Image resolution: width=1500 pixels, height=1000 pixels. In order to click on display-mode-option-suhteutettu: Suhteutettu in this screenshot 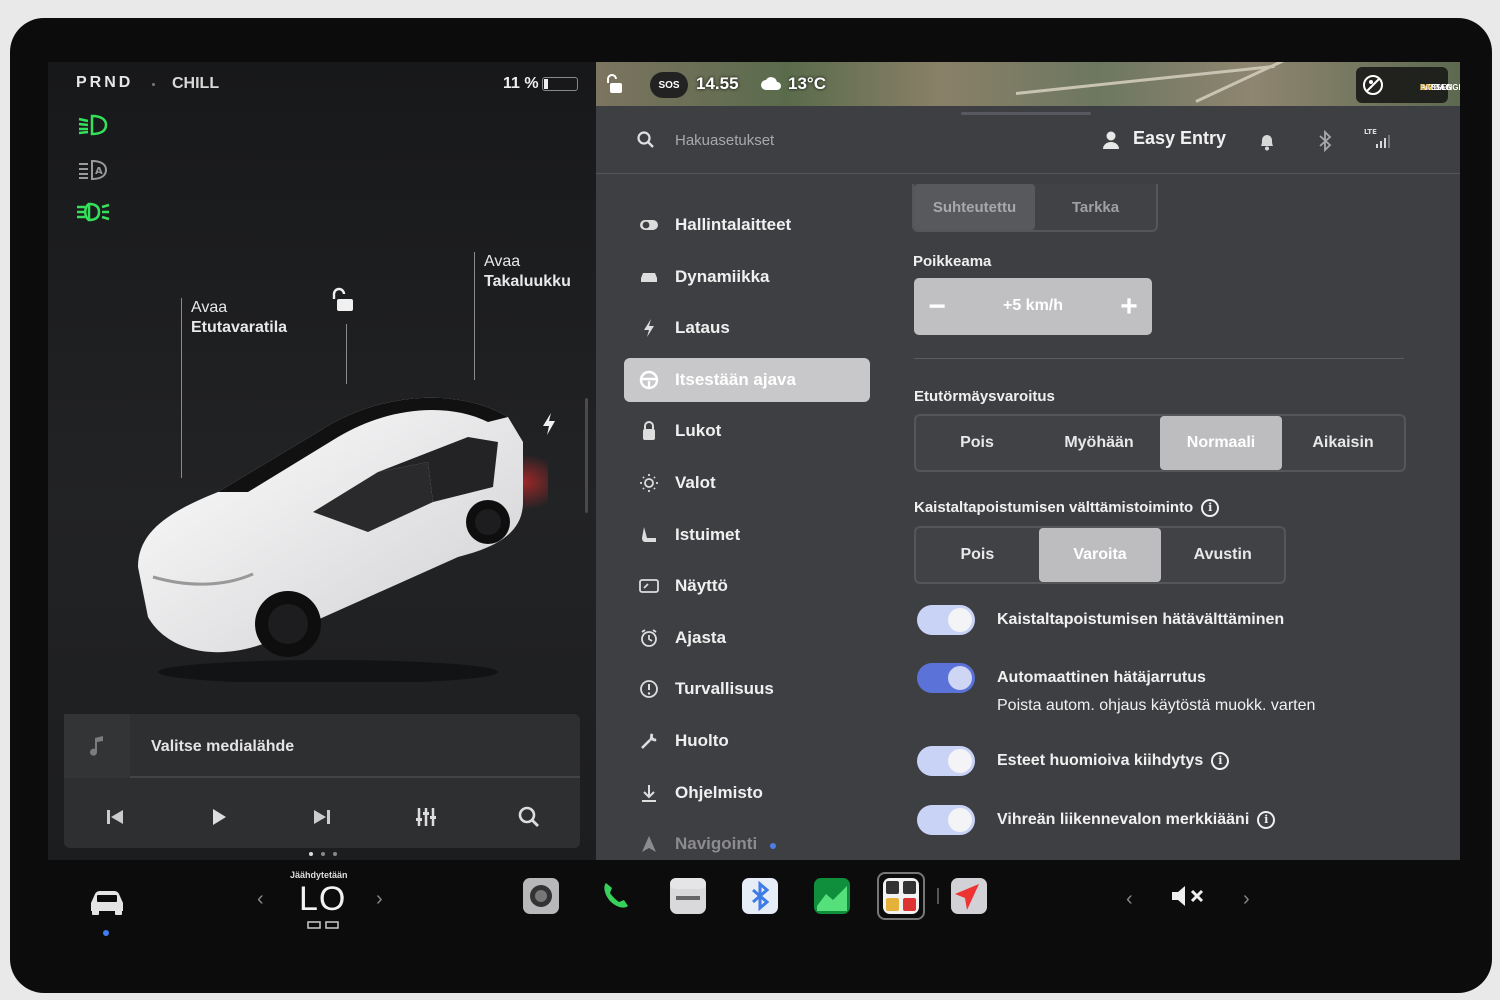, I will do `click(974, 207)`.